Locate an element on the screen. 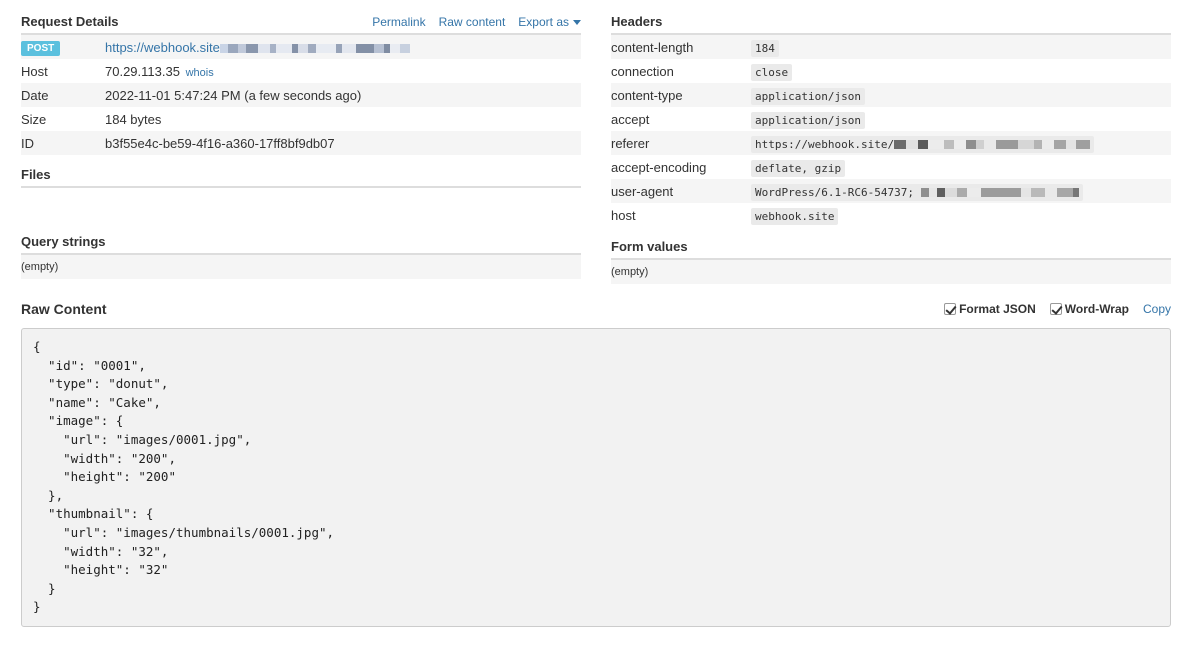 This screenshot has width=1186, height=649. format-json-label: Format JSON is located at coordinates (997, 309).